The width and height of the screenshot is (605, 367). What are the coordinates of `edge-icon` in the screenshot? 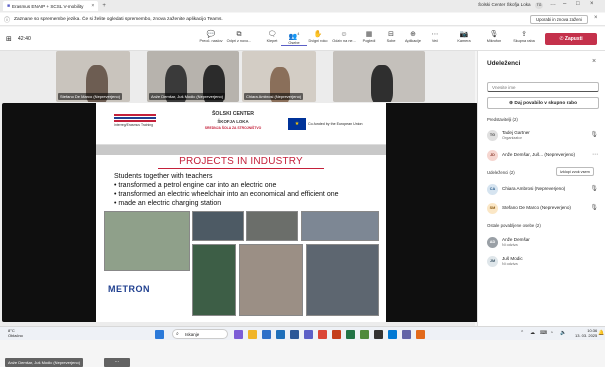 It's located at (266, 334).